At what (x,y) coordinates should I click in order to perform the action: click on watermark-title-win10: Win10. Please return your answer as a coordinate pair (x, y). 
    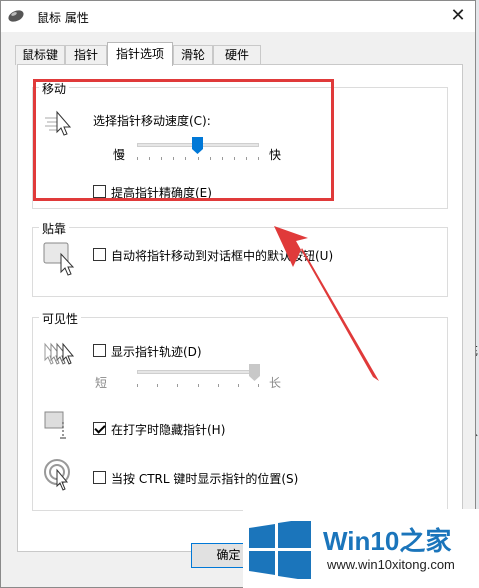
    Looking at the image, I should click on (361, 541).